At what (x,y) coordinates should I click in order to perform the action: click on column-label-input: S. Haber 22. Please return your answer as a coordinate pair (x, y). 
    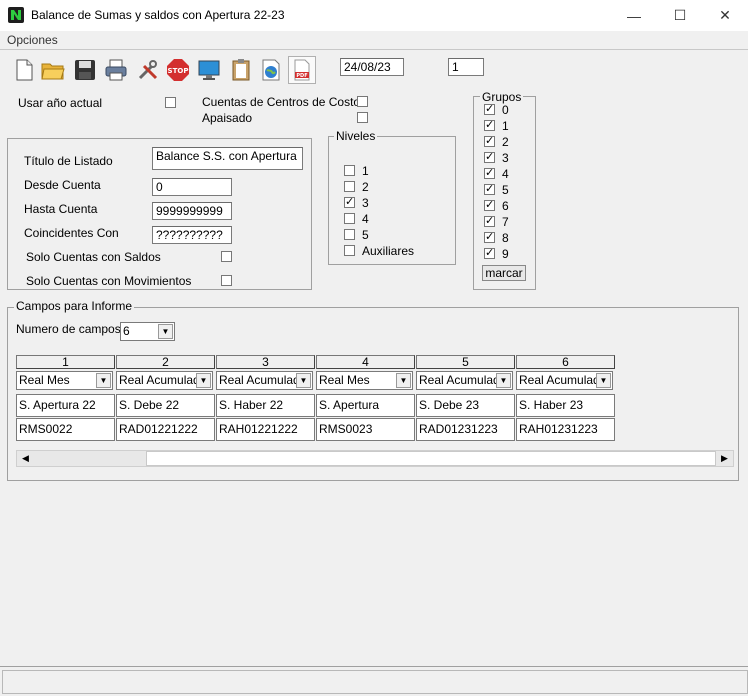
    Looking at the image, I should click on (265, 405).